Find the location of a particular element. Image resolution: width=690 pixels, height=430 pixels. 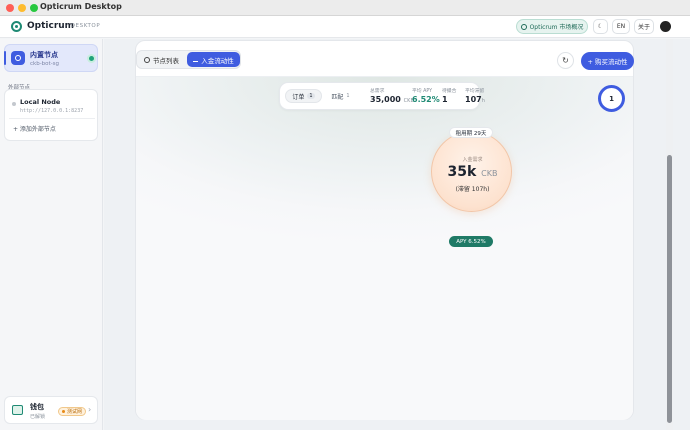

count-ring: 1 is located at coordinates (611, 98).